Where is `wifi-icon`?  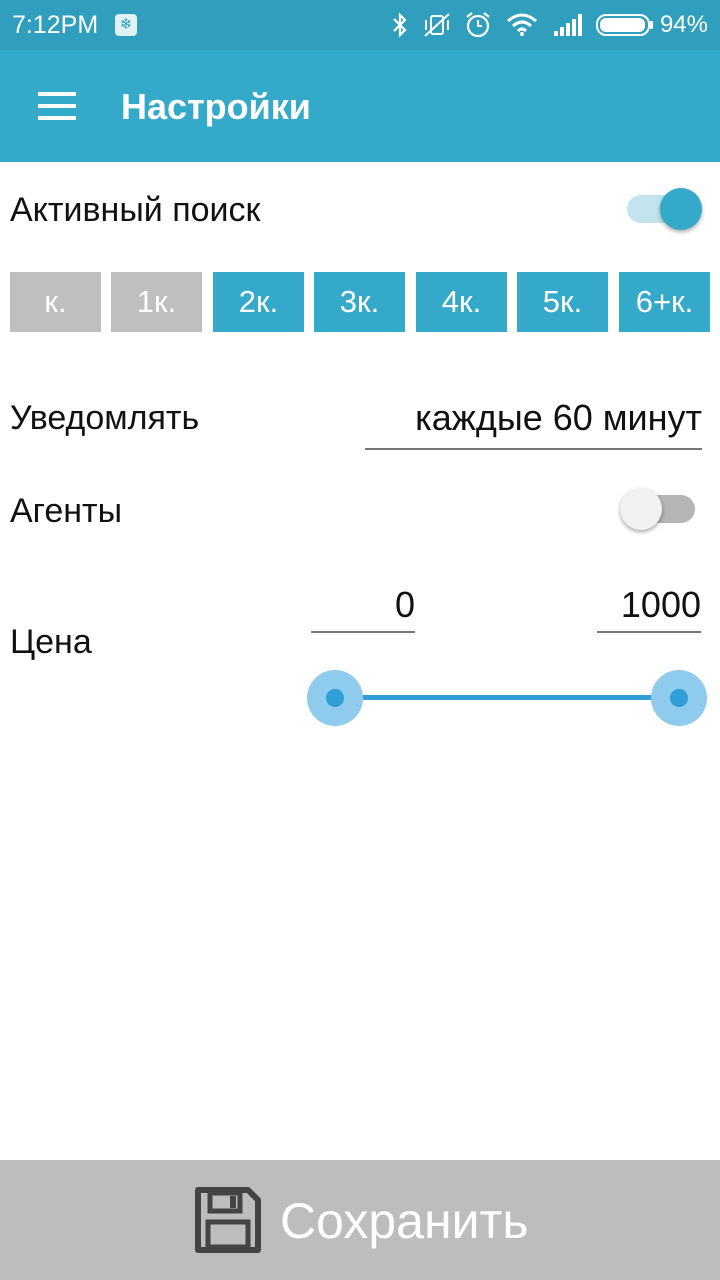
wifi-icon is located at coordinates (522, 24).